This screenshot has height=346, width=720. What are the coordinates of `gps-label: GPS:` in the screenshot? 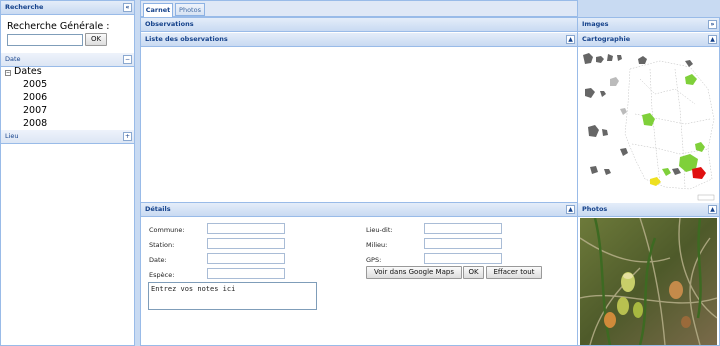 It's located at (374, 260).